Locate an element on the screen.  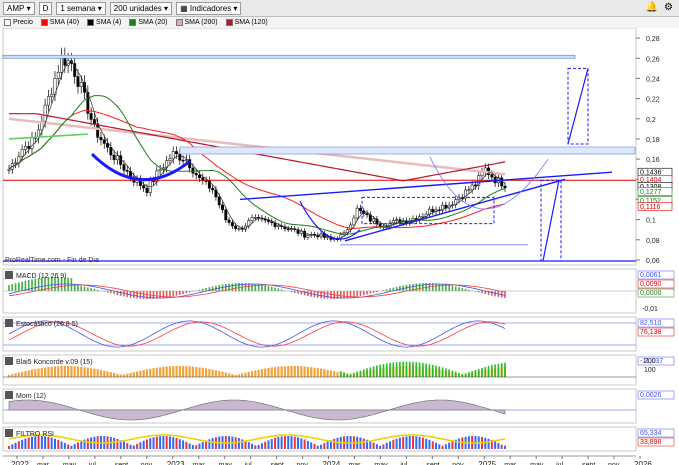
top-resistance-band is located at coordinates (289, 56).